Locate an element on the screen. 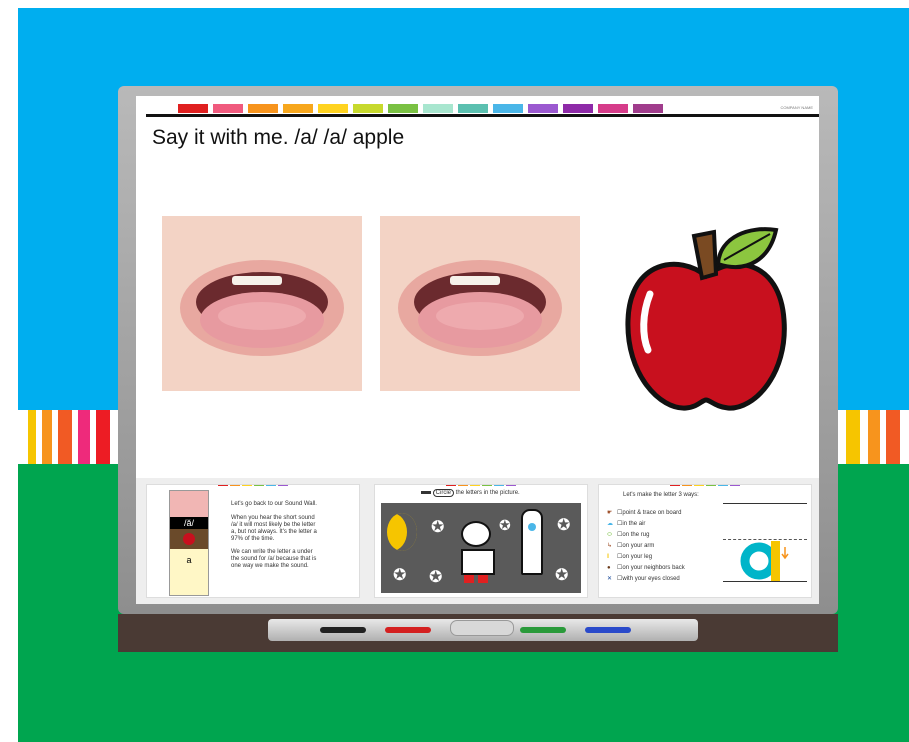  checklist-item: ☁ ☐in the air is located at coordinates (626, 523).